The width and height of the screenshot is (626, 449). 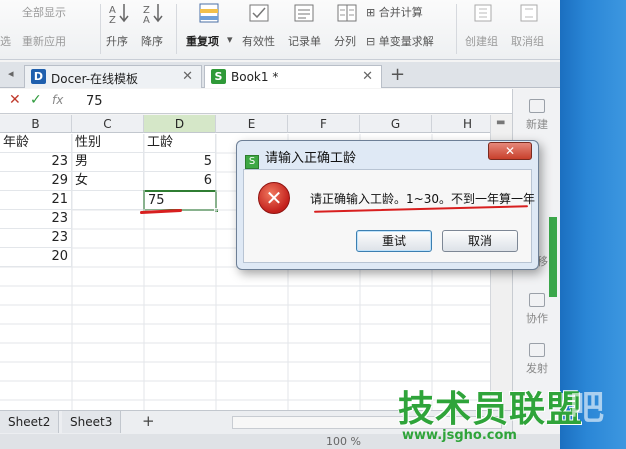 I want to click on dialog-title: S 请输入正确工龄, so click(x=300, y=158).